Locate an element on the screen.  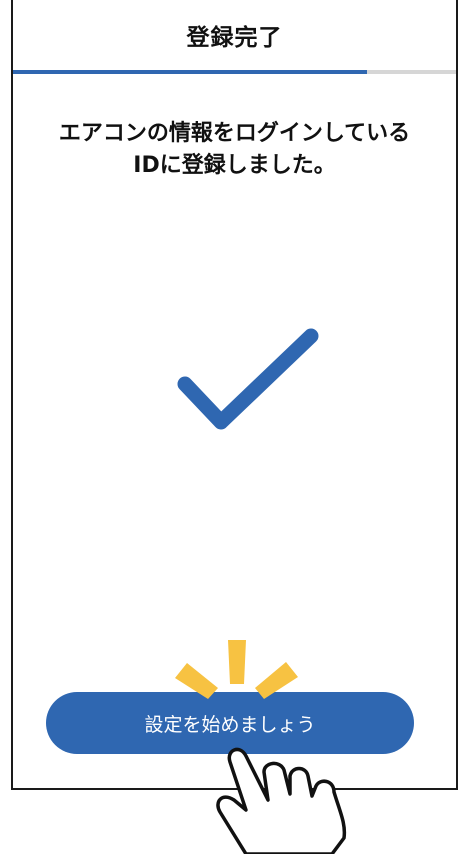
header: 登録完了 is located at coordinates (234, 35).